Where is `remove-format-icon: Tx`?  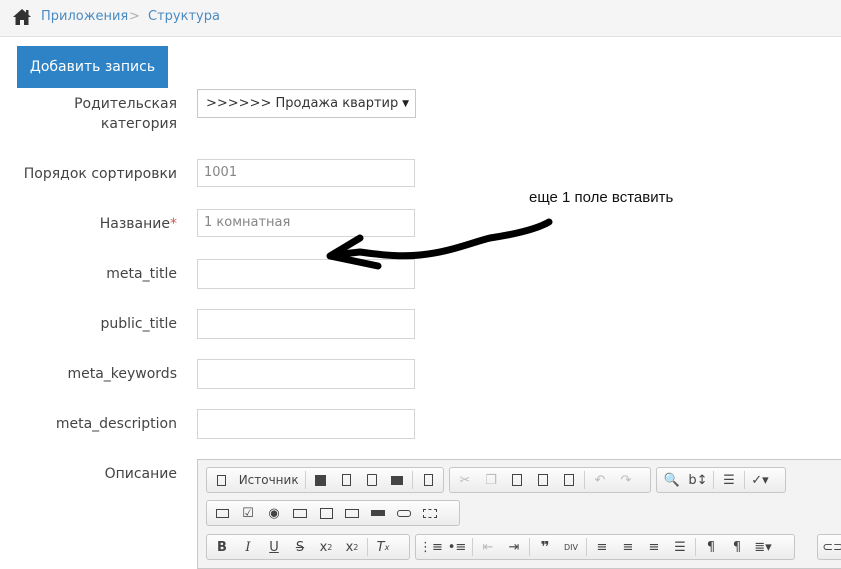
remove-format-icon: Tx is located at coordinates (383, 547).